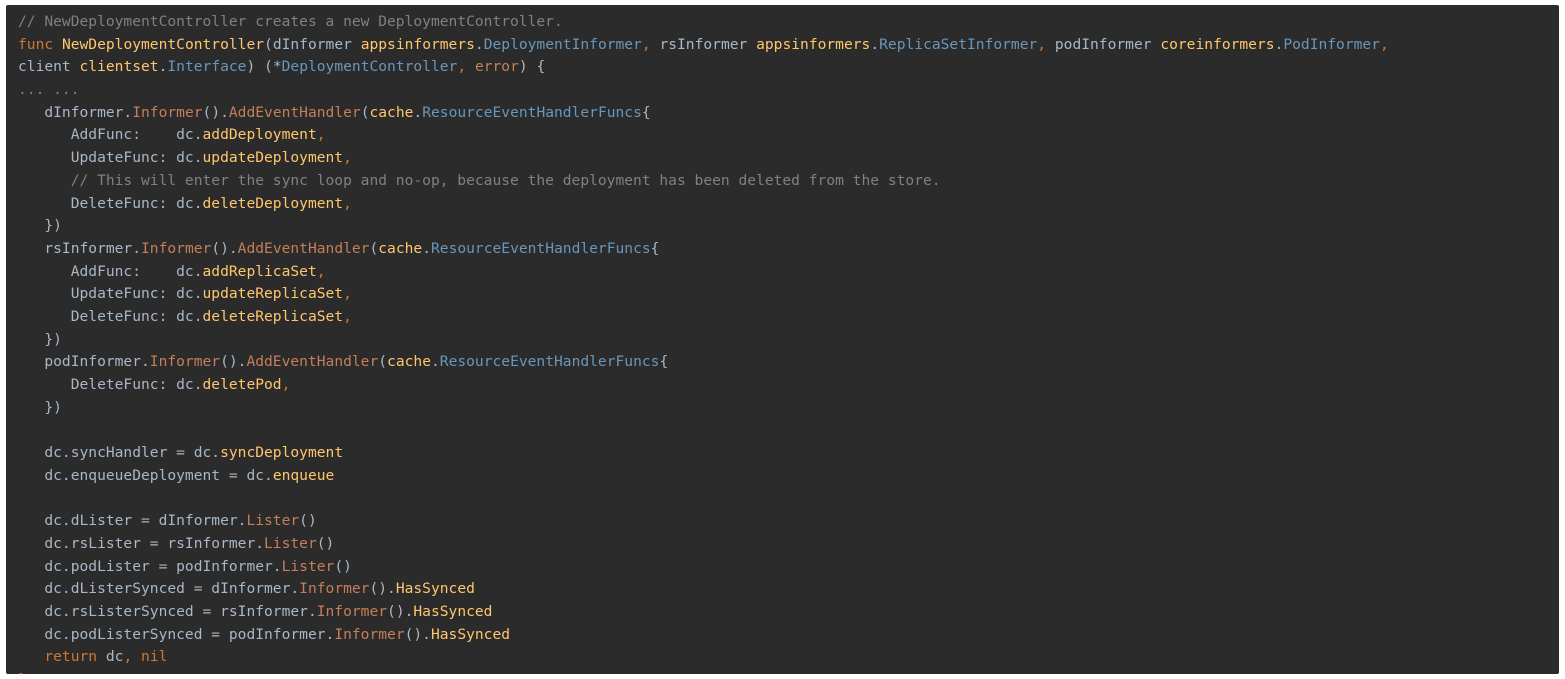 This screenshot has width=1565, height=679. What do you see at coordinates (788, 567) in the screenshot?
I see `code-line: dc.podLister = podInformer.Lister()` at bounding box center [788, 567].